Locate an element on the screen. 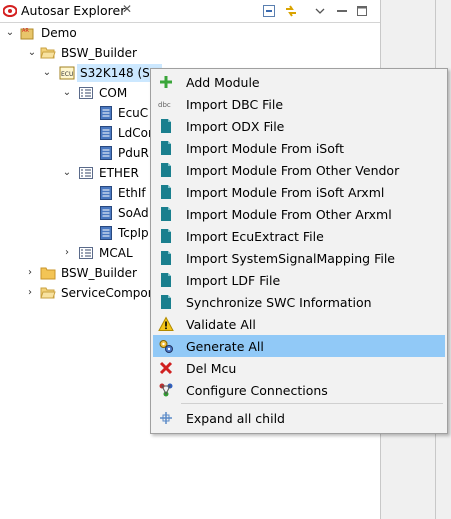 Image resolution: width=451 pixels, height=519 pixels. menu-item-configure-connections: Configure Connections is located at coordinates (299, 390).